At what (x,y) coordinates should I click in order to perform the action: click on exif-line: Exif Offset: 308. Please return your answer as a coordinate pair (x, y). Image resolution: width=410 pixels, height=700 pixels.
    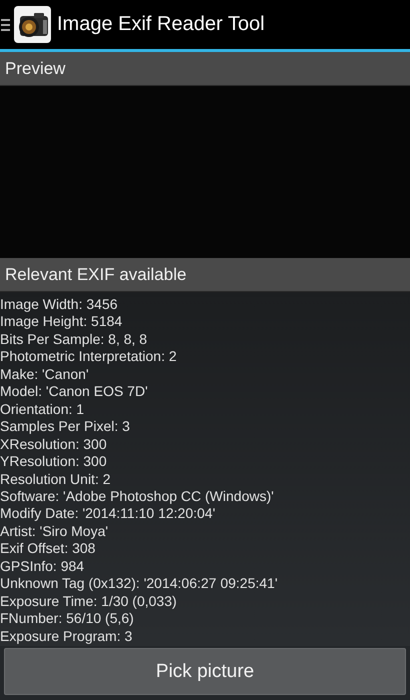
    Looking at the image, I should click on (48, 549).